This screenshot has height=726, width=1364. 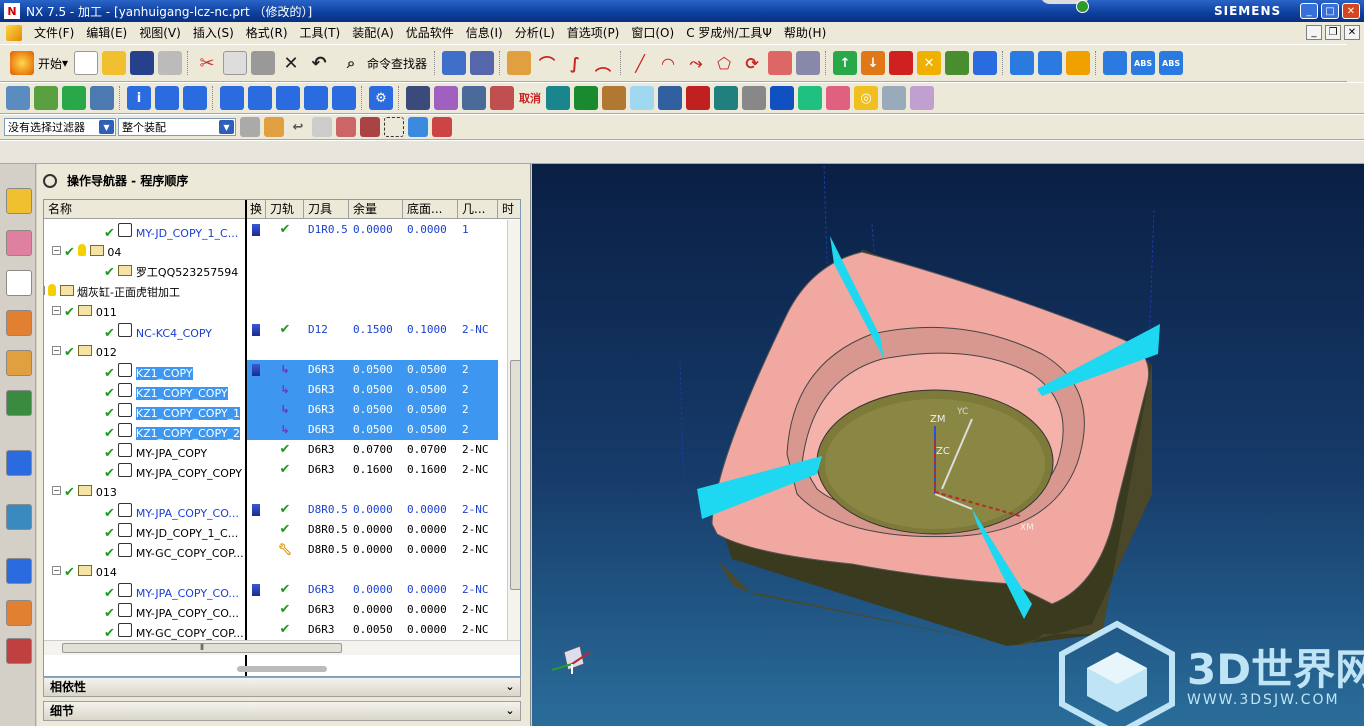 What do you see at coordinates (866, 98) in the screenshot?
I see `target-icon: ◎` at bounding box center [866, 98].